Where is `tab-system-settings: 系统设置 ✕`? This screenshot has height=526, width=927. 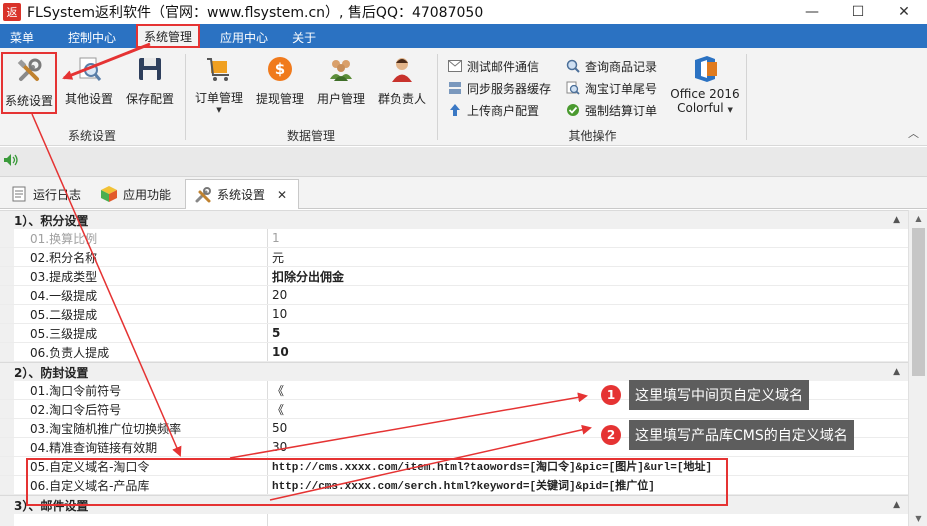 tab-system-settings: 系统设置 ✕ is located at coordinates (242, 194).